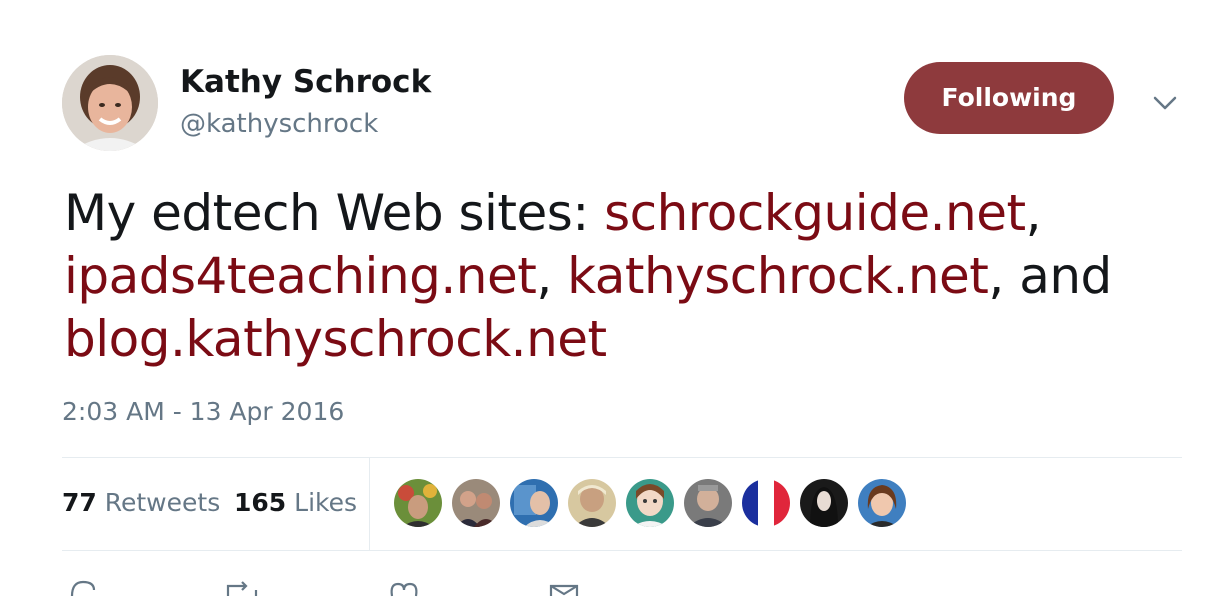 This screenshot has height=602, width=1231. What do you see at coordinates (260, 502) in the screenshot?
I see `likes-count: 165` at bounding box center [260, 502].